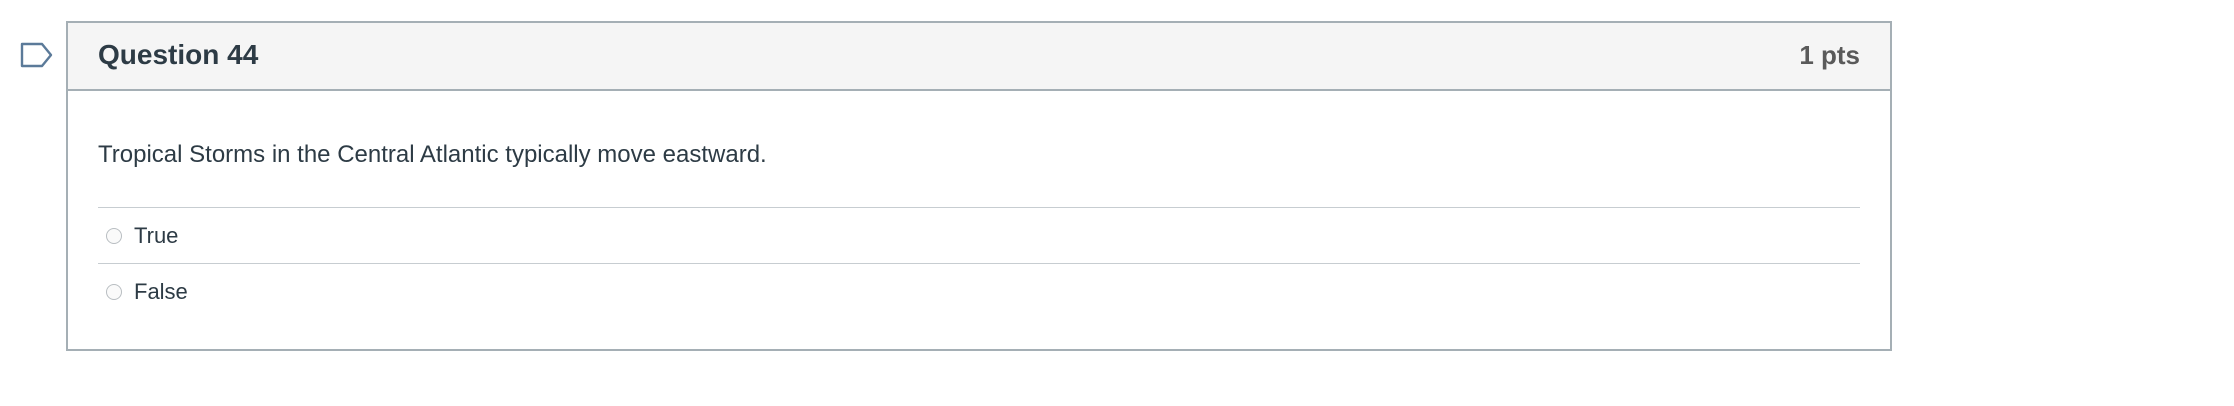  What do you see at coordinates (114, 235) in the screenshot?
I see `radio-button-true` at bounding box center [114, 235].